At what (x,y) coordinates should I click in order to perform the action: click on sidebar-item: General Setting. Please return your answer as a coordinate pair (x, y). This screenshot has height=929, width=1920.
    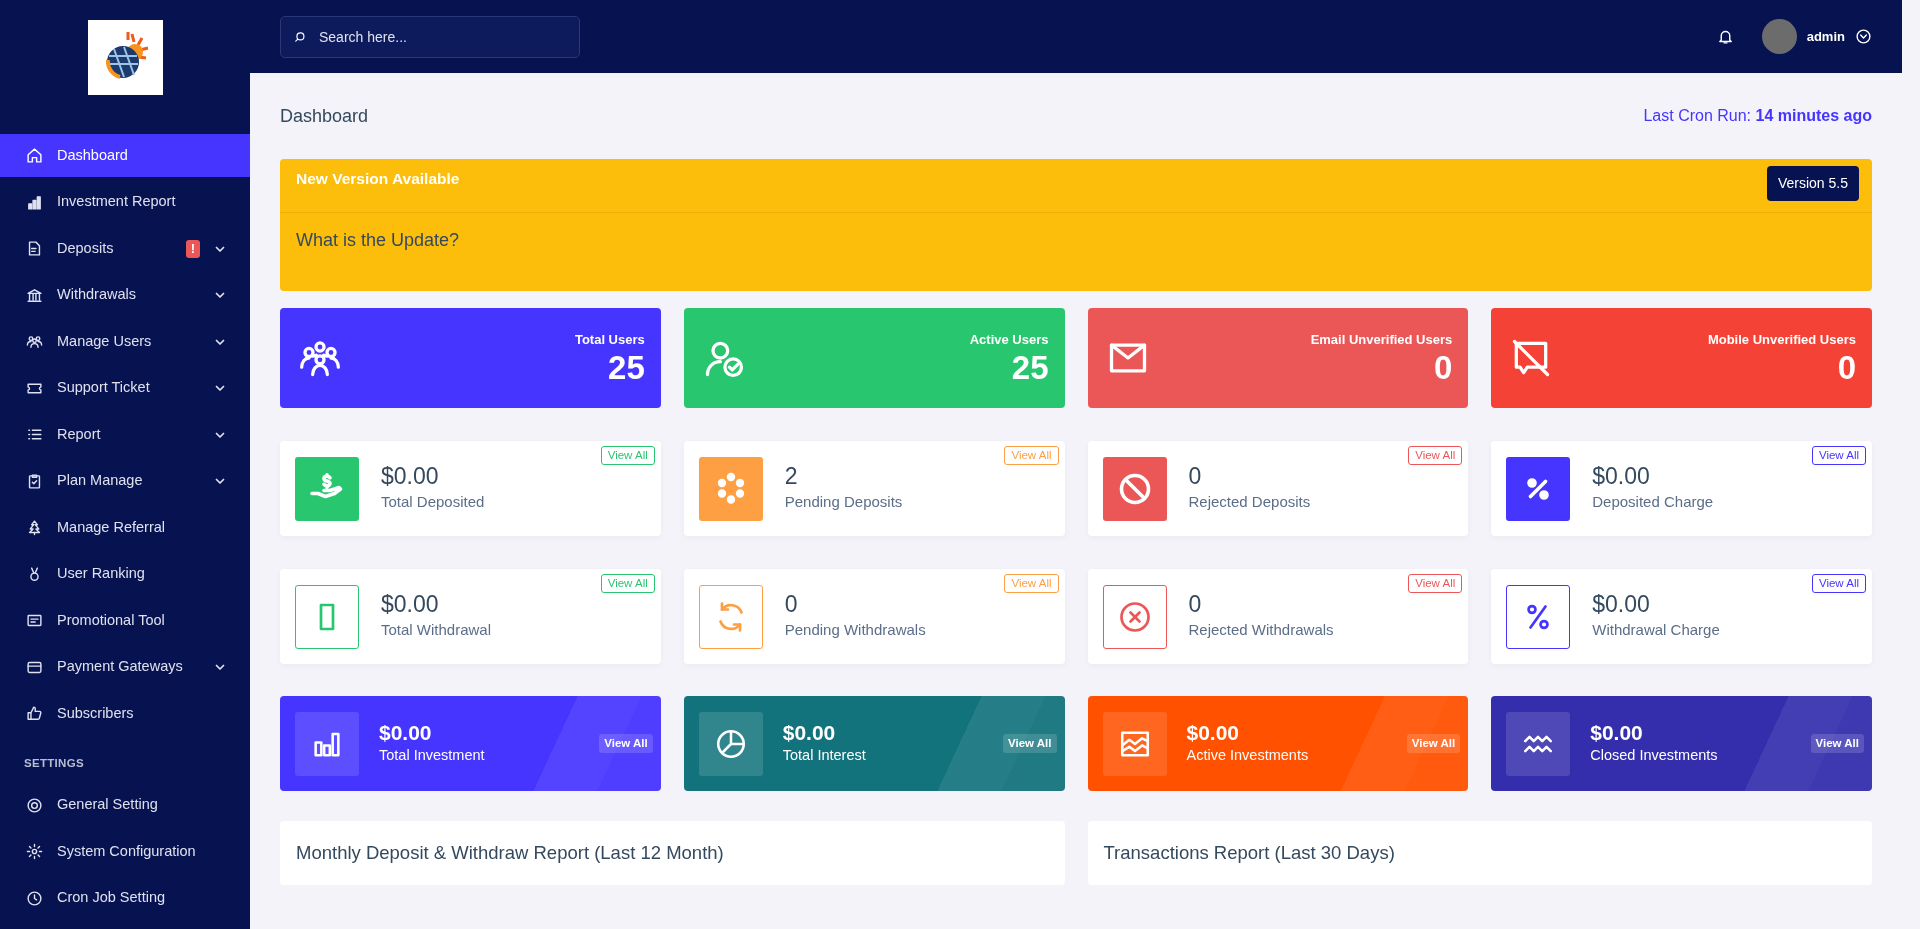
    Looking at the image, I should click on (125, 805).